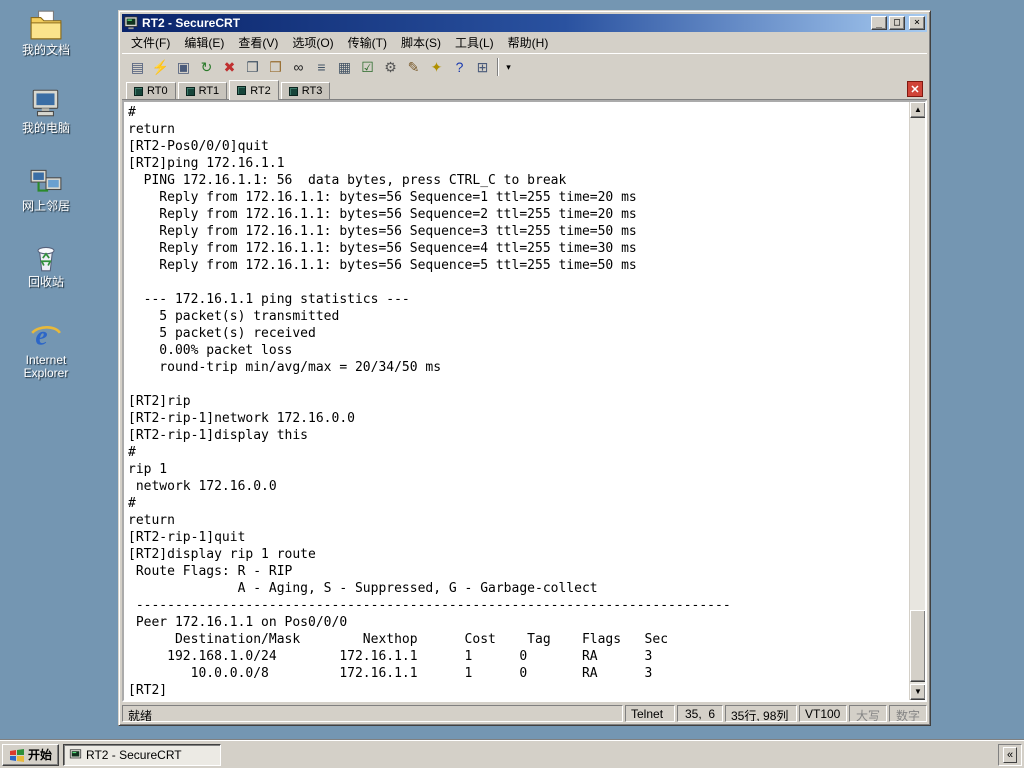 The width and height of the screenshot is (1024, 768). I want to click on close-tab-button: ✕, so click(915, 89).